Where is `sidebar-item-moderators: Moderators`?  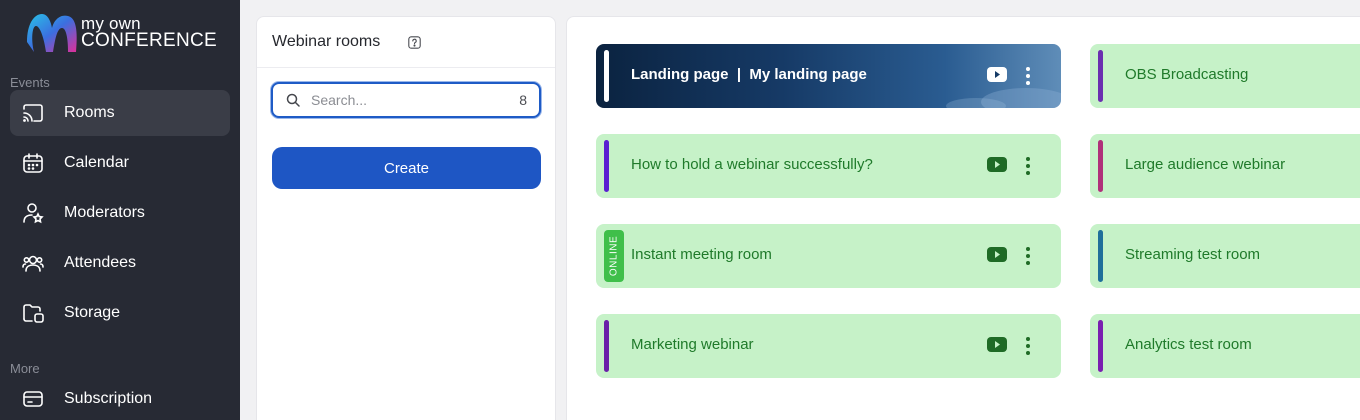 sidebar-item-moderators: Moderators is located at coordinates (120, 213).